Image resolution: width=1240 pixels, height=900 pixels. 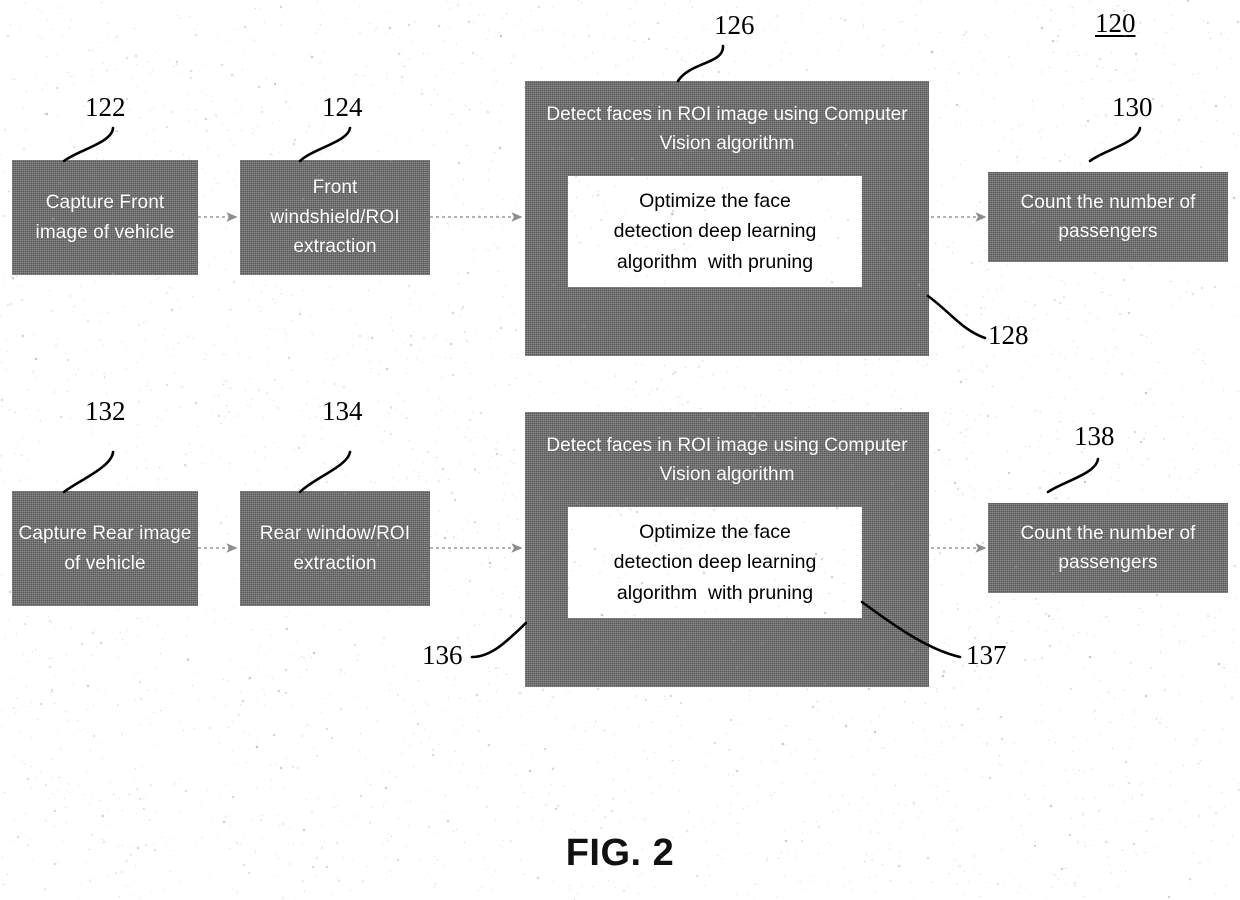 What do you see at coordinates (1008, 335) in the screenshot?
I see `reference-numeral-128: 128` at bounding box center [1008, 335].